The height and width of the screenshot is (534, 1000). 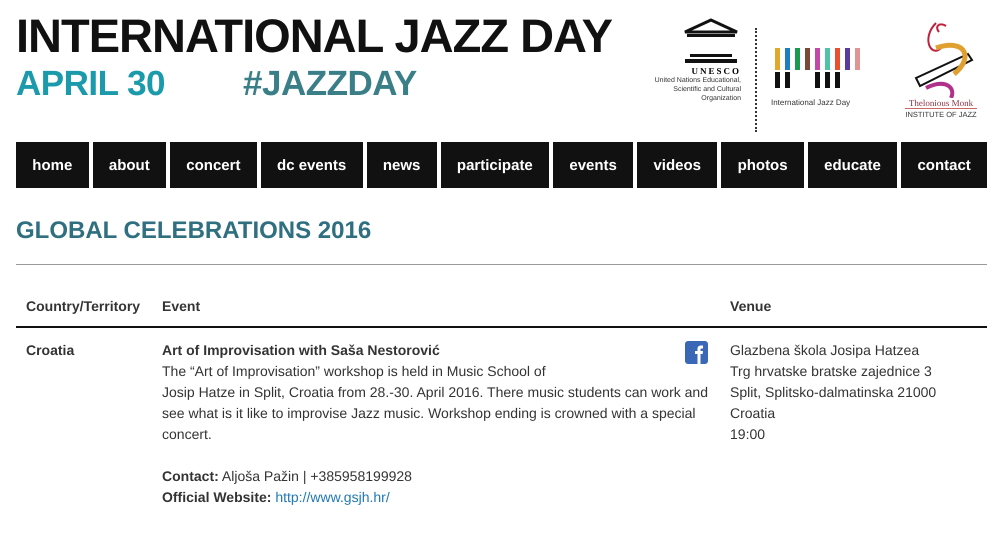 What do you see at coordinates (213, 165) in the screenshot?
I see `nav-link: concert` at bounding box center [213, 165].